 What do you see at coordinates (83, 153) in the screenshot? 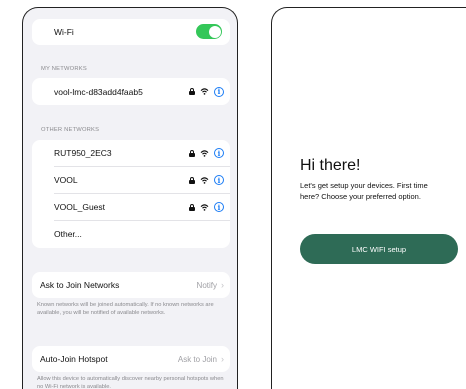
I see `network-name: RUT950_2EC3` at bounding box center [83, 153].